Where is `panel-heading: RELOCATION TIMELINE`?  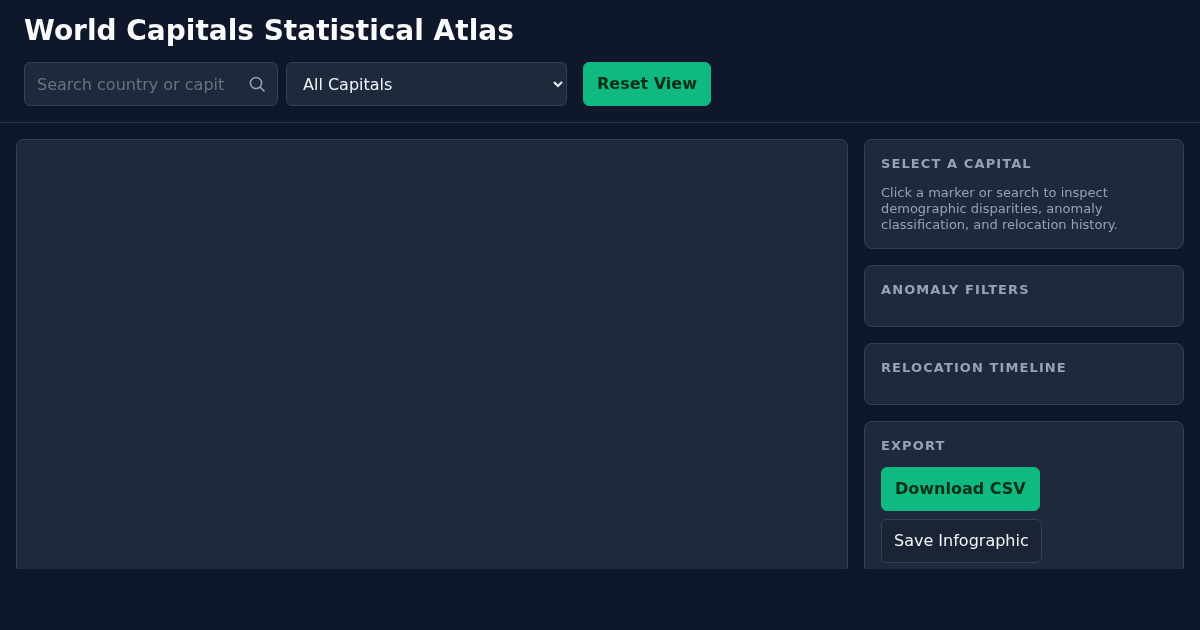 panel-heading: RELOCATION TIMELINE is located at coordinates (974, 368).